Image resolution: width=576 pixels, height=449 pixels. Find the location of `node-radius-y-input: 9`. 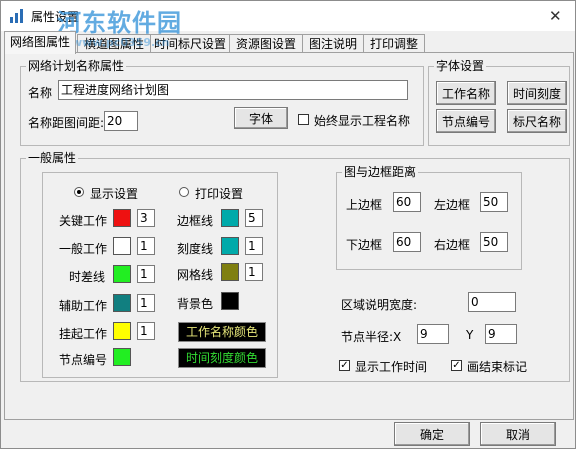

node-radius-y-input: 9 is located at coordinates (501, 334).